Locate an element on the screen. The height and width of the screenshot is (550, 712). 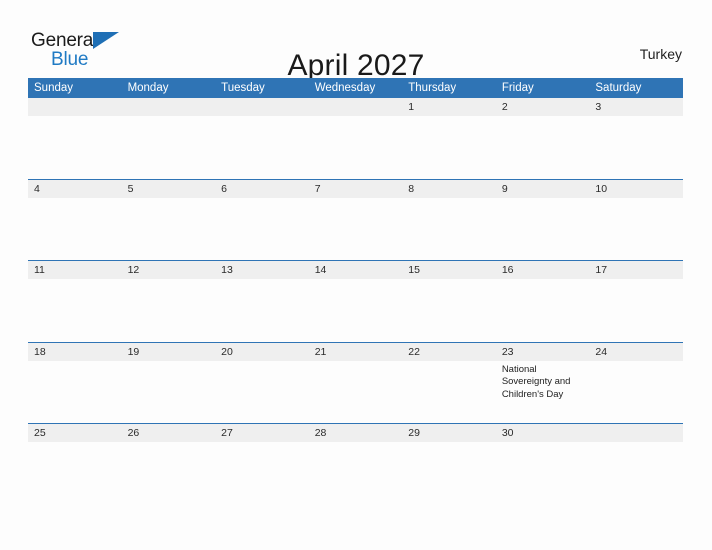
day-number: 21 is located at coordinates (356, 352).